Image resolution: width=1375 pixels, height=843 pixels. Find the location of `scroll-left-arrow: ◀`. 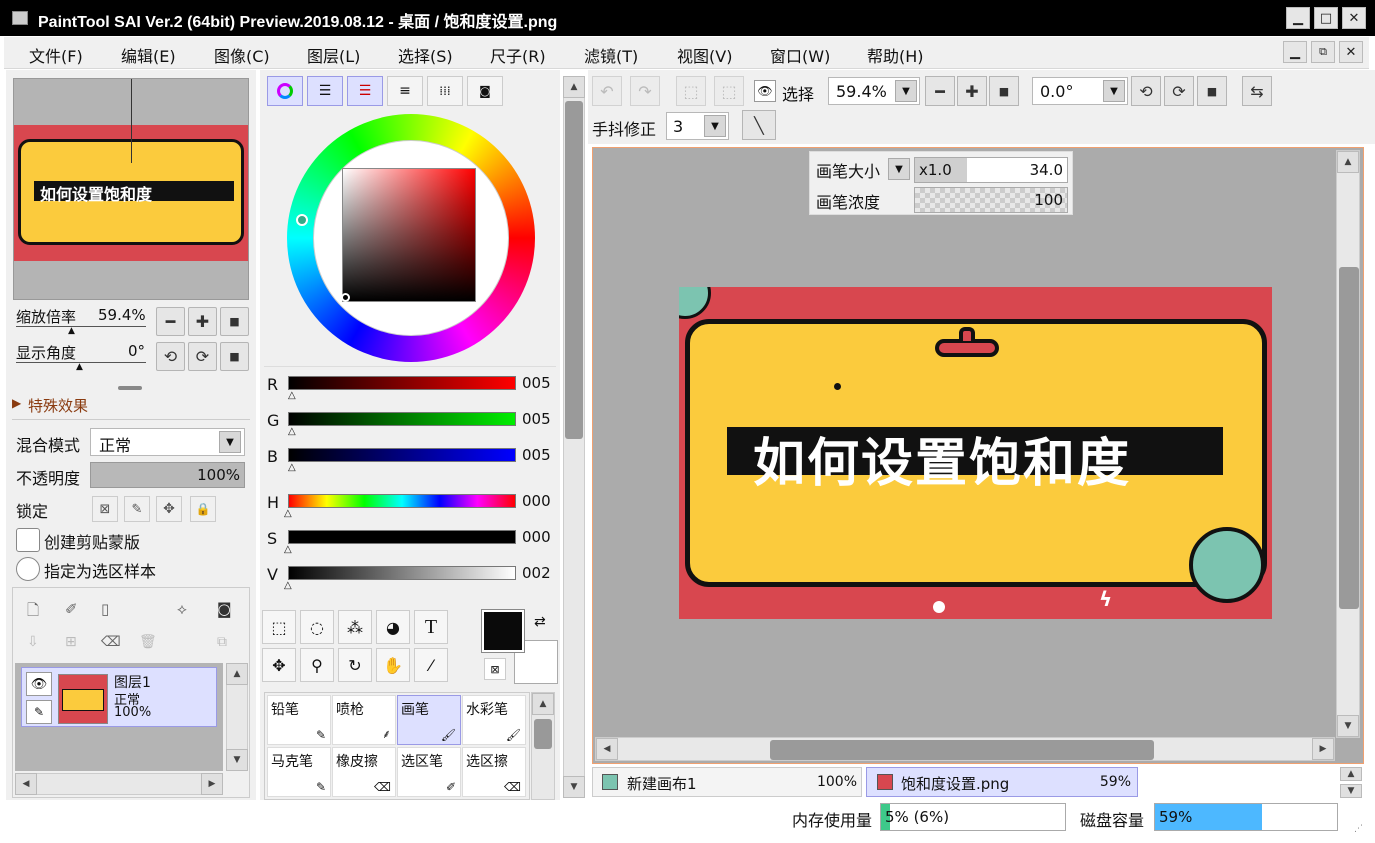

scroll-left-arrow: ◀ is located at coordinates (26, 784).